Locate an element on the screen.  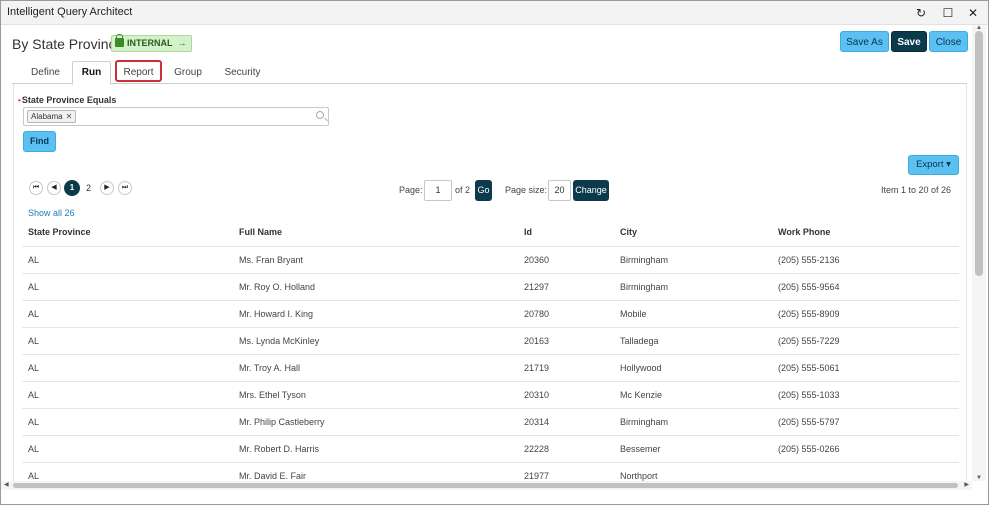
cell-city: Bessemer is located at coordinates (693, 448).